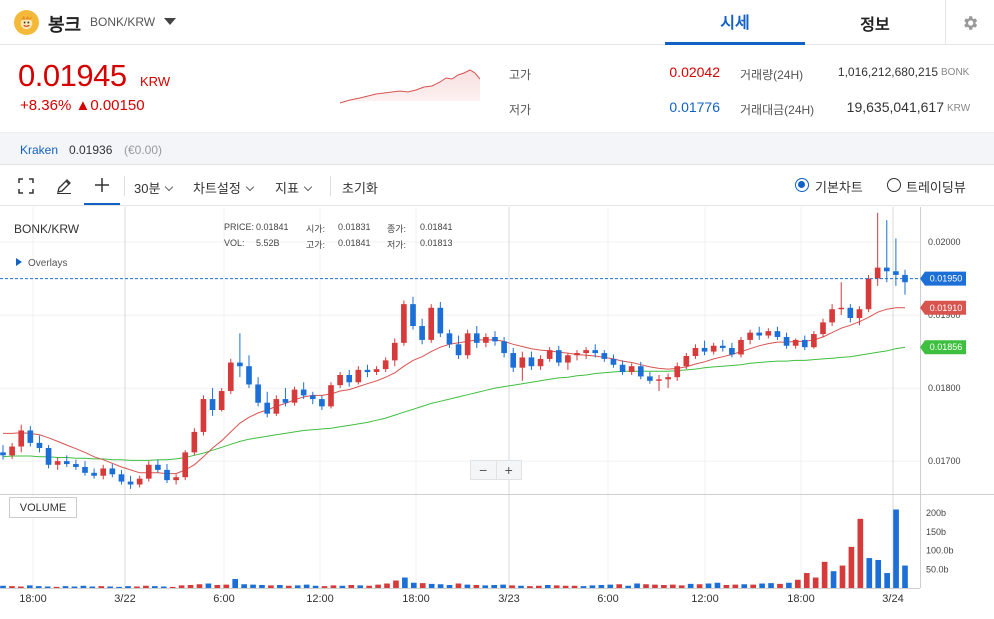 The height and width of the screenshot is (619, 994). I want to click on reset-button: 초기화, so click(360, 187).